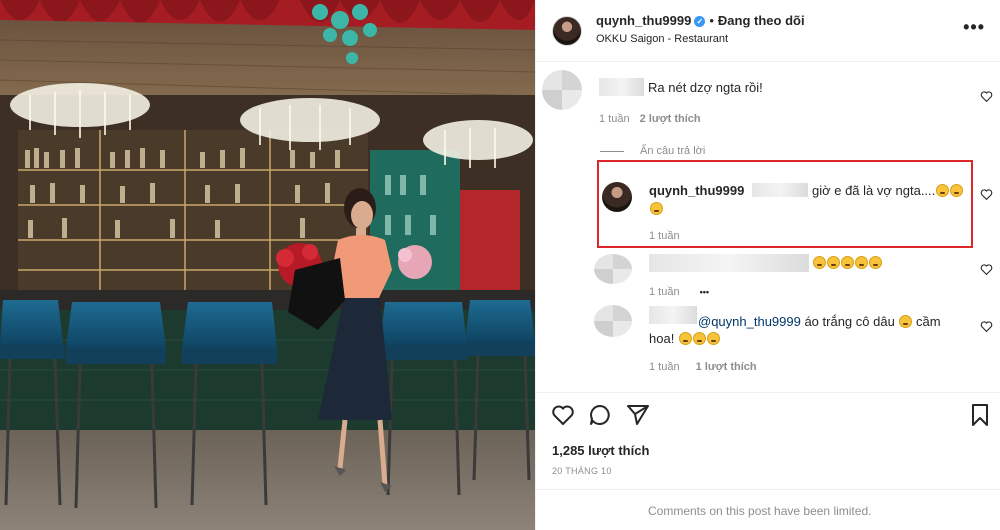 The width and height of the screenshot is (1000, 530). Describe the element at coordinates (726, 367) in the screenshot. I see `comment-likes: 1 lượt thích` at that location.